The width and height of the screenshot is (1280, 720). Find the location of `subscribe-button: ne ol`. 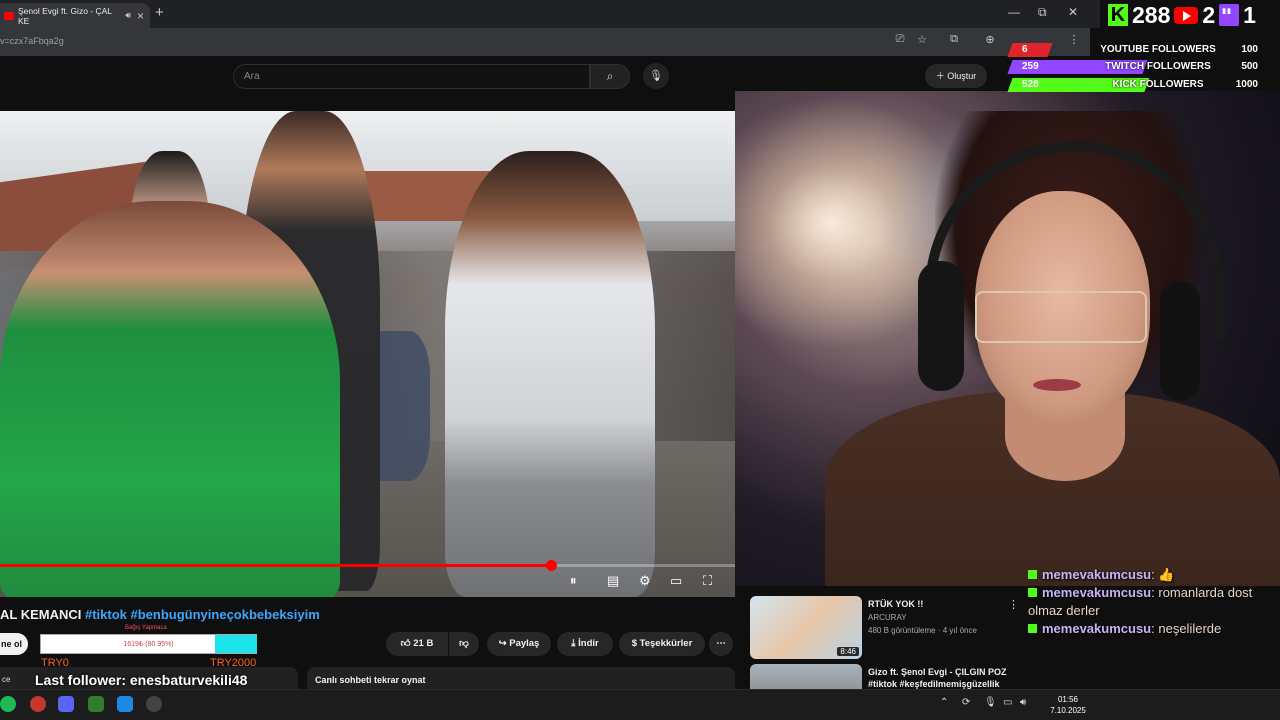

subscribe-button: ne ol is located at coordinates (14, 644).